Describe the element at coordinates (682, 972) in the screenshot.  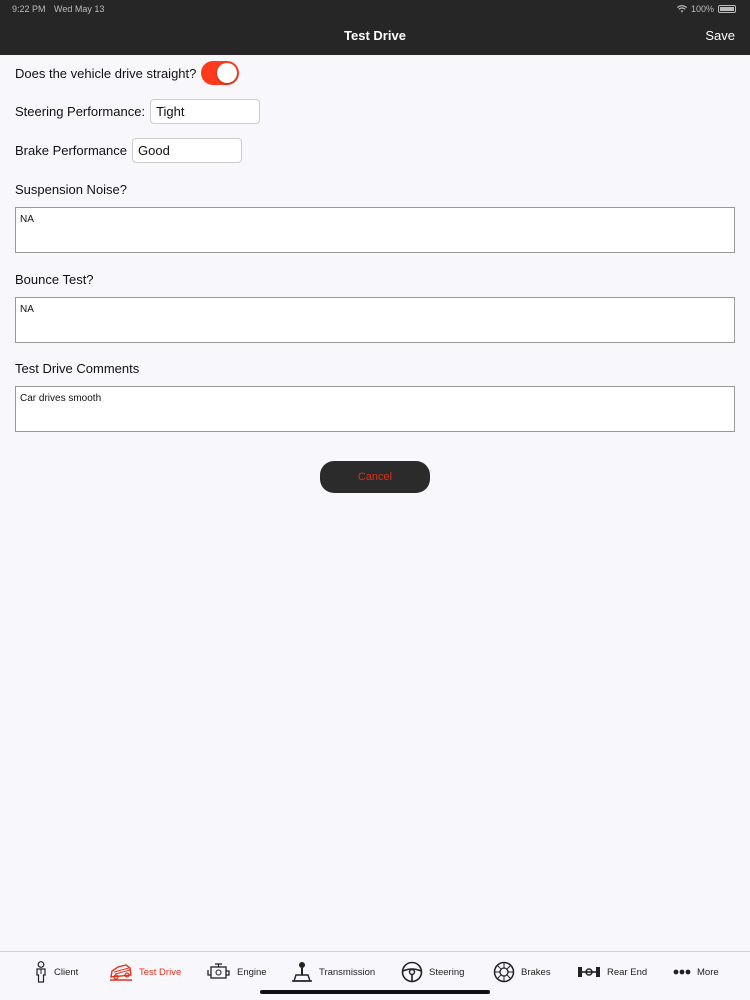
I see `more-icon` at that location.